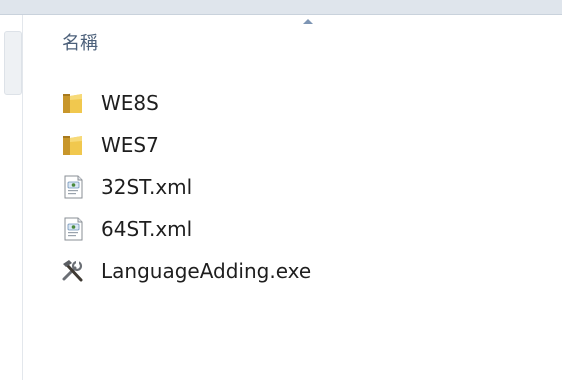 This screenshot has height=380, width=562. Describe the element at coordinates (73, 271) in the screenshot. I see `tools-exe-icon` at that location.